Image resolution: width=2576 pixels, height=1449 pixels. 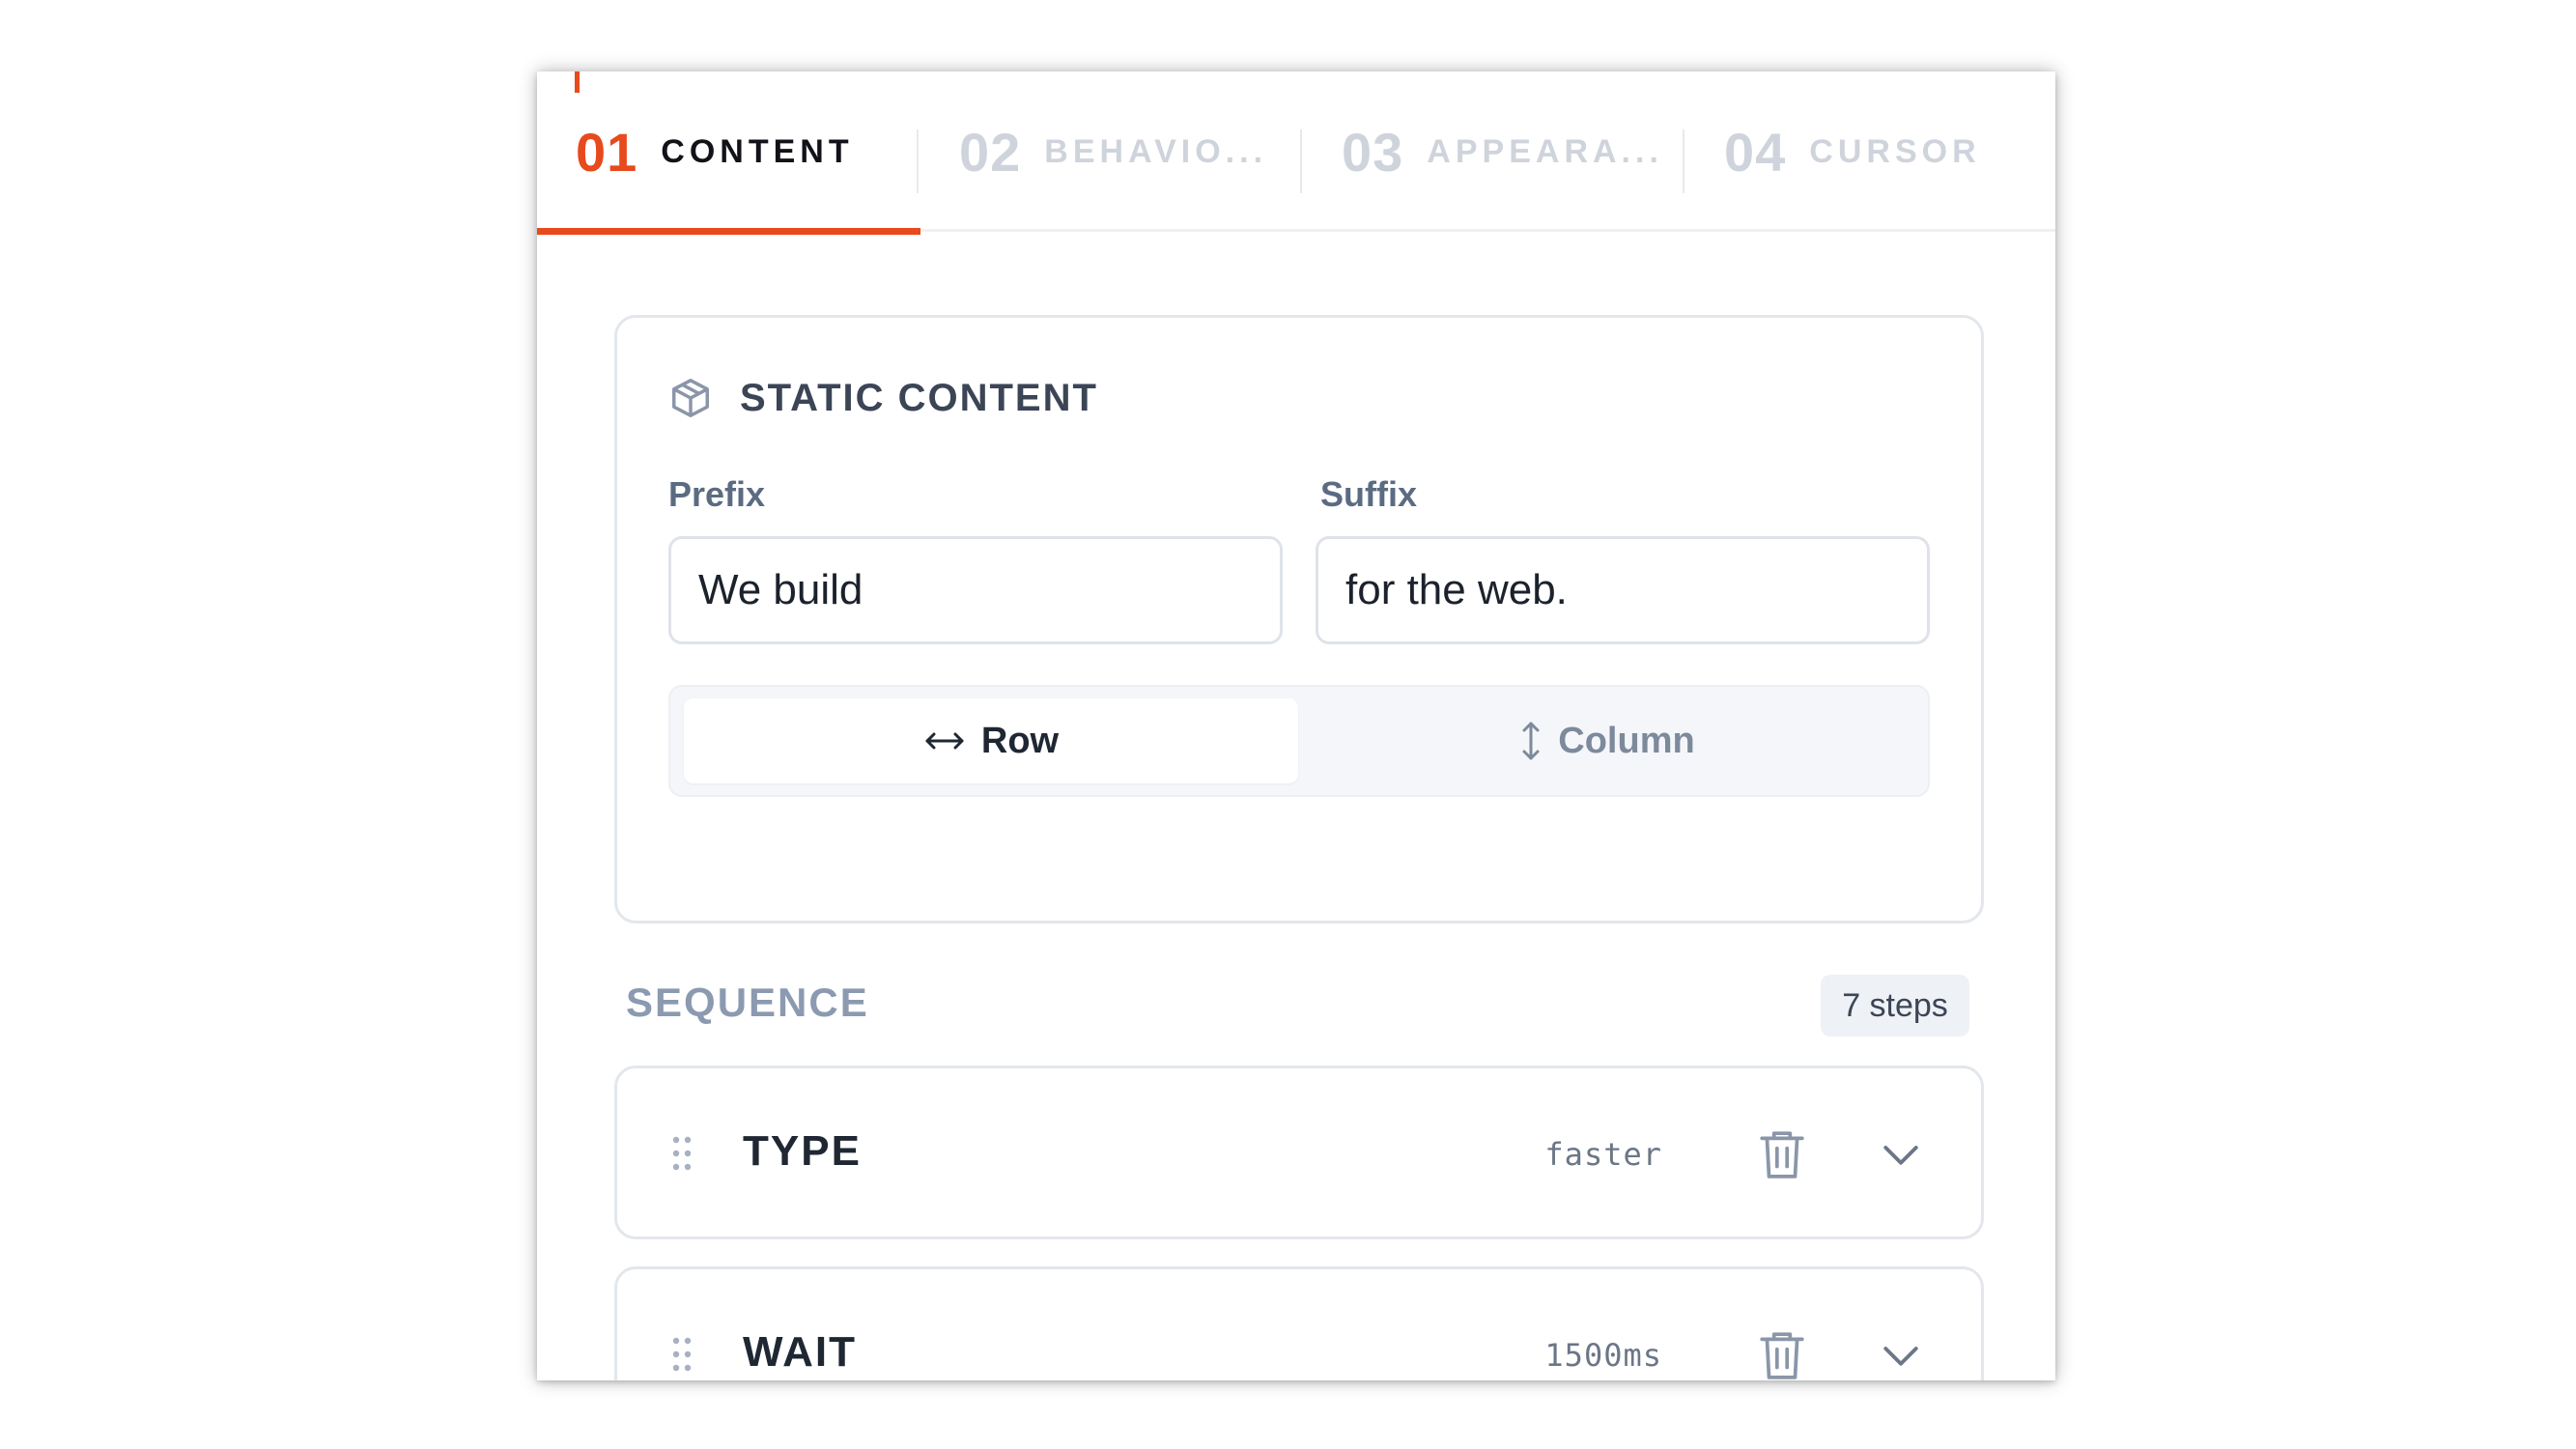 What do you see at coordinates (1626, 740) in the screenshot?
I see `column-option-label: Column` at bounding box center [1626, 740].